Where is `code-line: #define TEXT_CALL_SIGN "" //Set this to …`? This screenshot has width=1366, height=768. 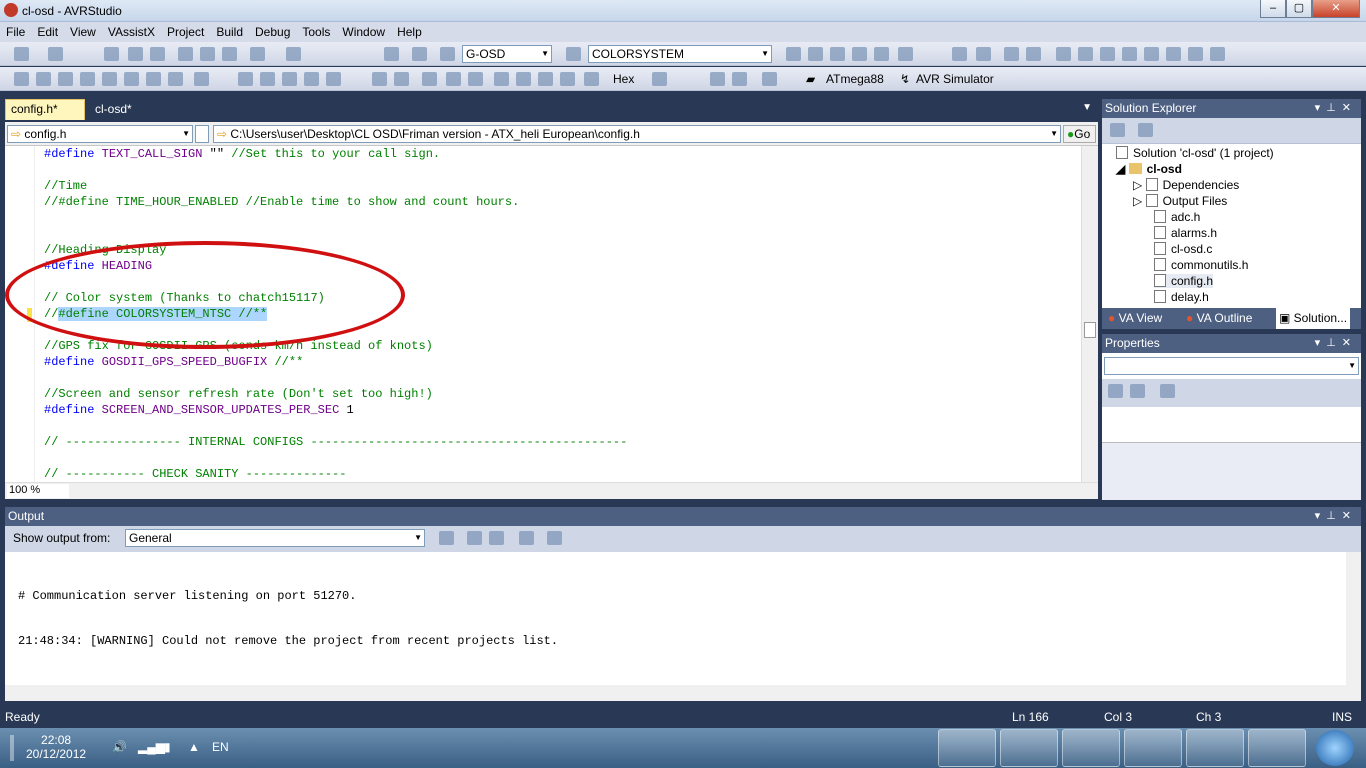 code-line: #define TEXT_CALL_SIGN "" //Set this to … is located at coordinates (335, 154).